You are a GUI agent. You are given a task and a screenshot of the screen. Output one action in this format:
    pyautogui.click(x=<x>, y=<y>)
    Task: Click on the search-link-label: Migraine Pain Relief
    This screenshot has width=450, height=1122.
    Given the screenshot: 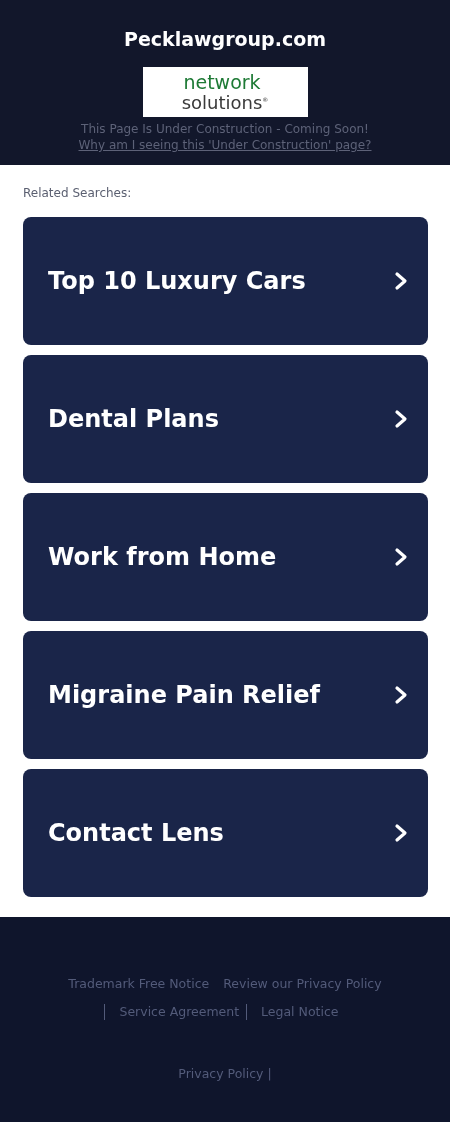 What is the action you would take?
    pyautogui.click(x=184, y=695)
    